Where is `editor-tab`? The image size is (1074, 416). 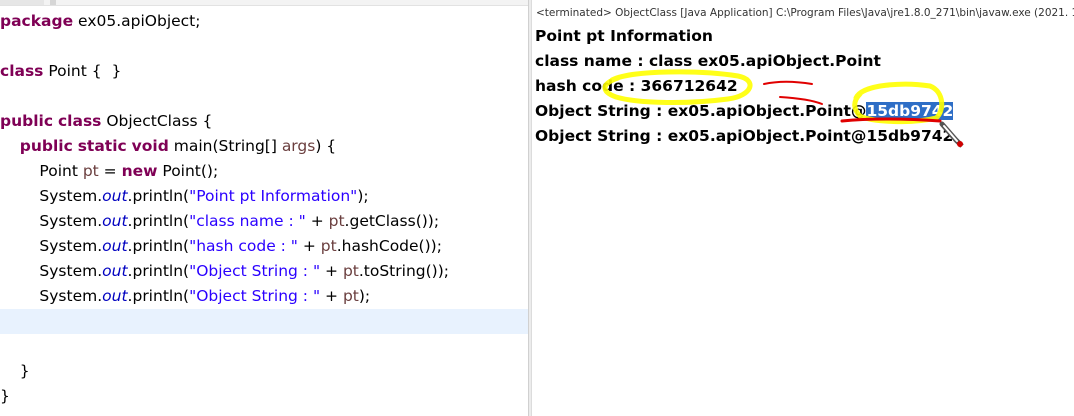
editor-tab is located at coordinates (22, 2).